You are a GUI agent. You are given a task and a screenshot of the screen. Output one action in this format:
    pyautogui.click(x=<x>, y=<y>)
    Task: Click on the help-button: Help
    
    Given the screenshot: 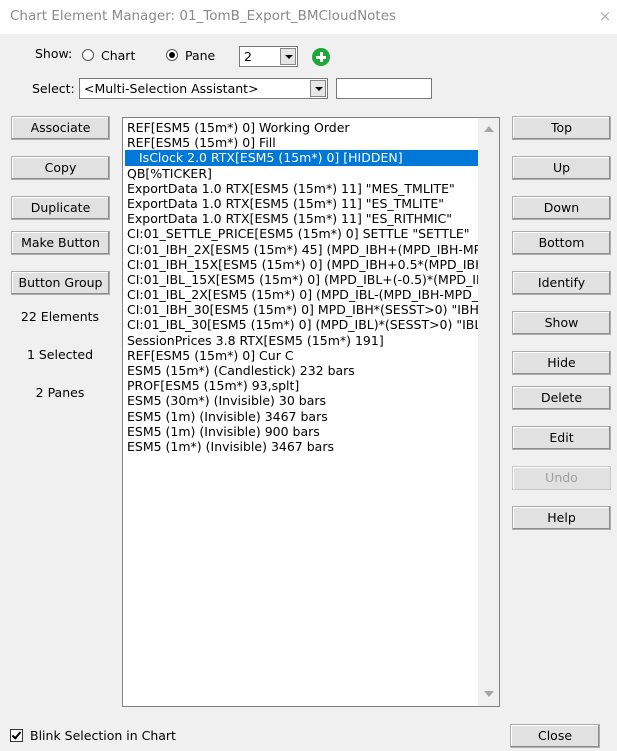 What is the action you would take?
    pyautogui.click(x=561, y=518)
    